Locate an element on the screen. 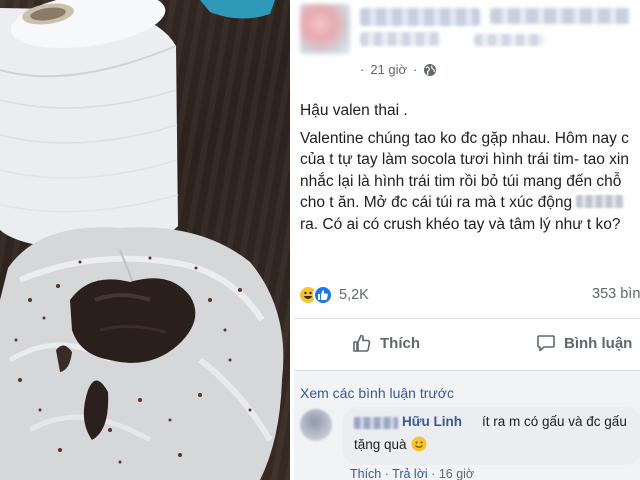 The image size is (640, 480). comment-reply-link: Trả lời is located at coordinates (410, 473).